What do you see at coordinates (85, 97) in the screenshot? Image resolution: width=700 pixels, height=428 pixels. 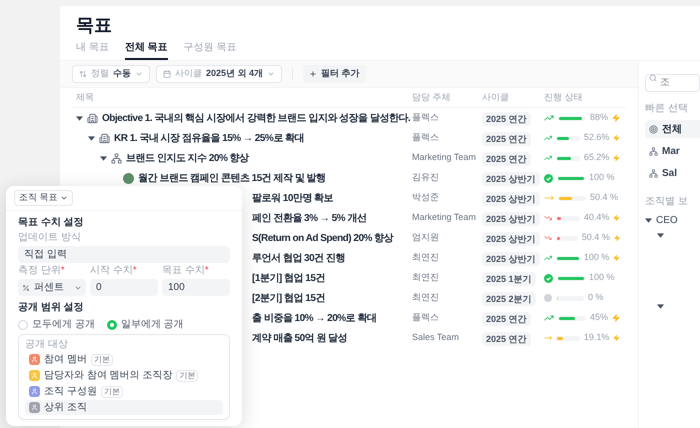 I see `column-header: 제목` at bounding box center [85, 97].